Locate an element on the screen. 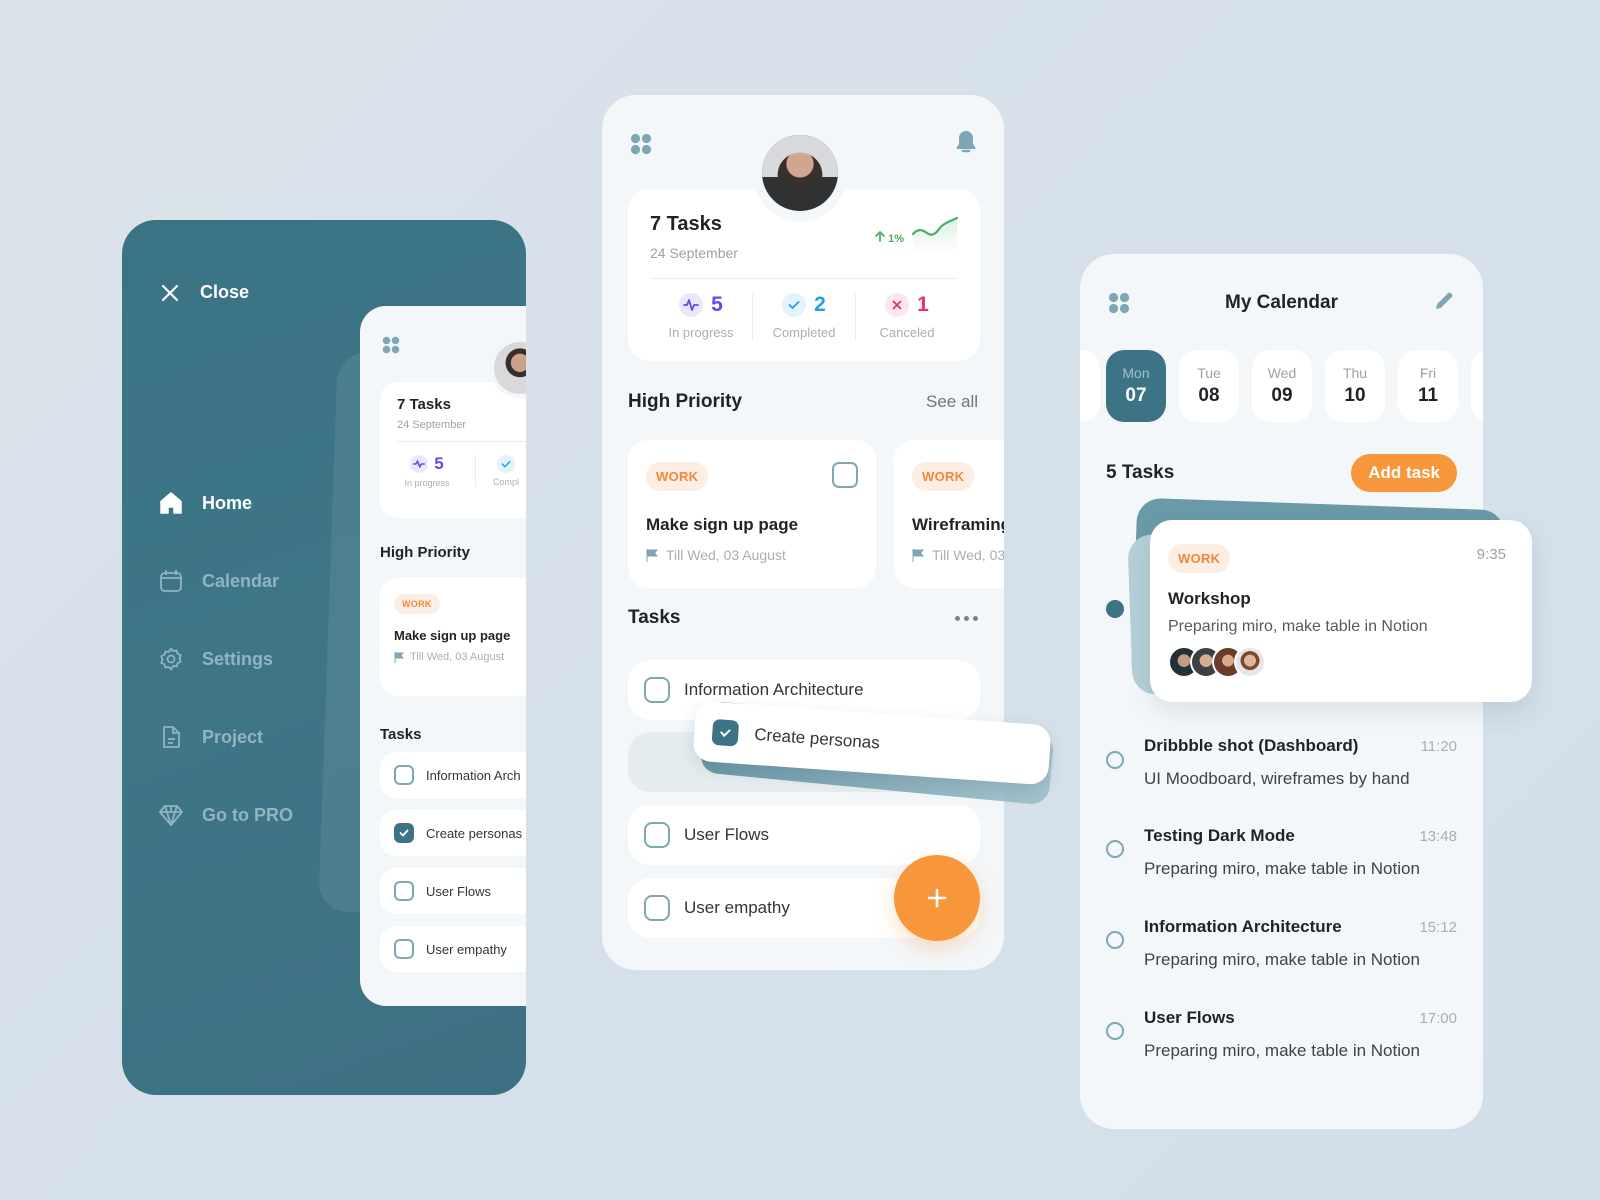 This screenshot has width=1600, height=1200. priority-task-name: Make sign up page is located at coordinates (722, 524).